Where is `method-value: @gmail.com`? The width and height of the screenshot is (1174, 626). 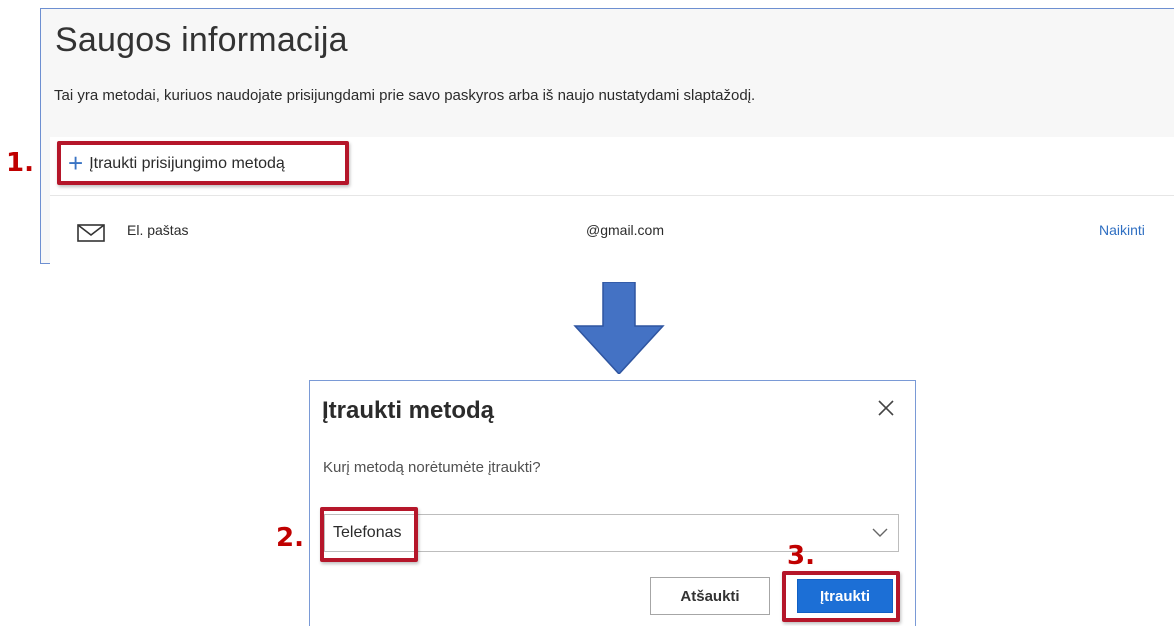
method-value: @gmail.com is located at coordinates (625, 230).